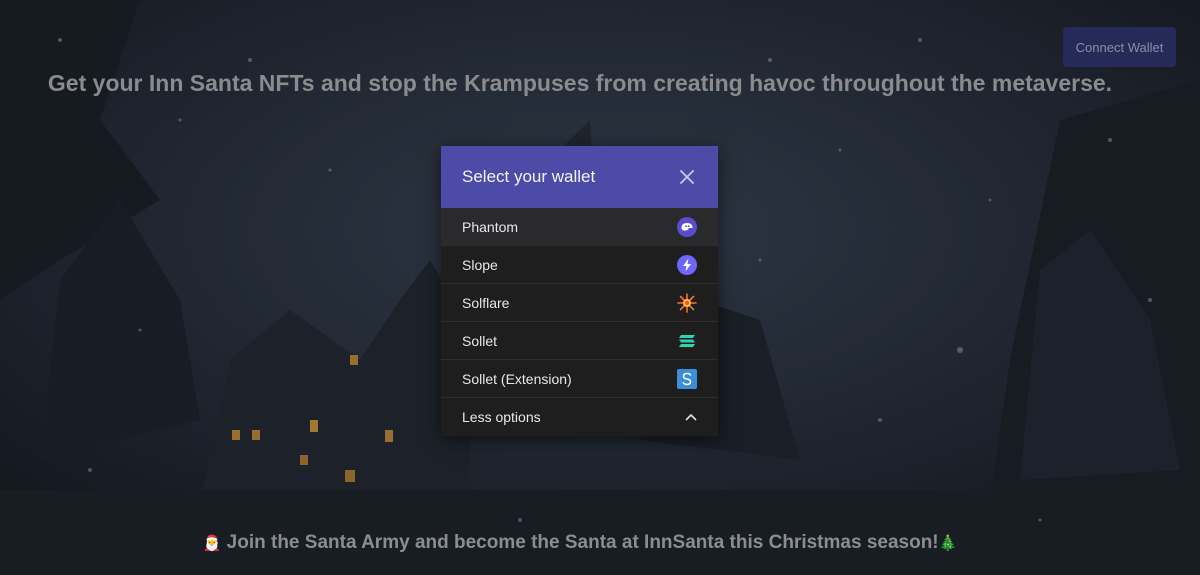  What do you see at coordinates (212, 543) in the screenshot?
I see `santa-emoji: 🎅` at bounding box center [212, 543].